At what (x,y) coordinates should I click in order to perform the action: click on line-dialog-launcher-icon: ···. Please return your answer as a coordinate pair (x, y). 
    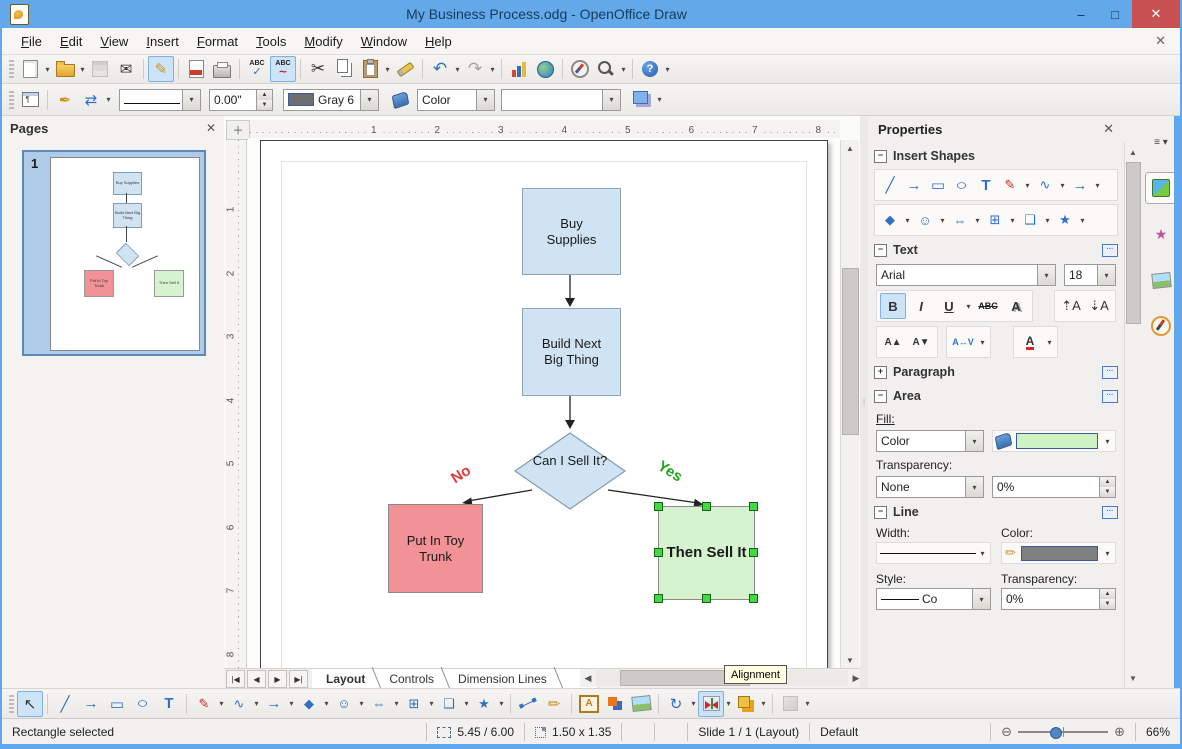
    Looking at the image, I should click on (1110, 512).